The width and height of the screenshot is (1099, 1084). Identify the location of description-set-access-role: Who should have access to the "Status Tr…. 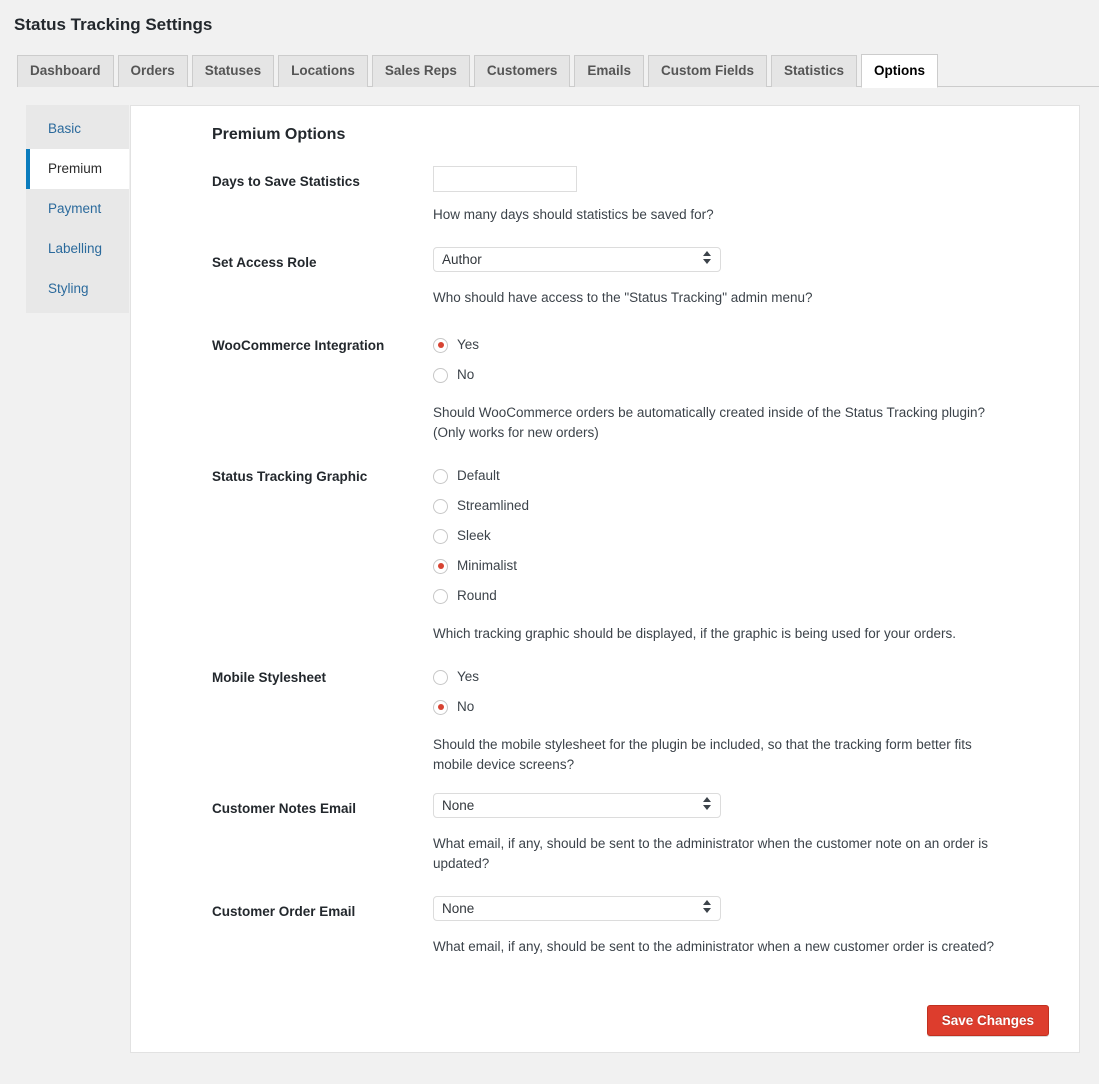
(623, 297).